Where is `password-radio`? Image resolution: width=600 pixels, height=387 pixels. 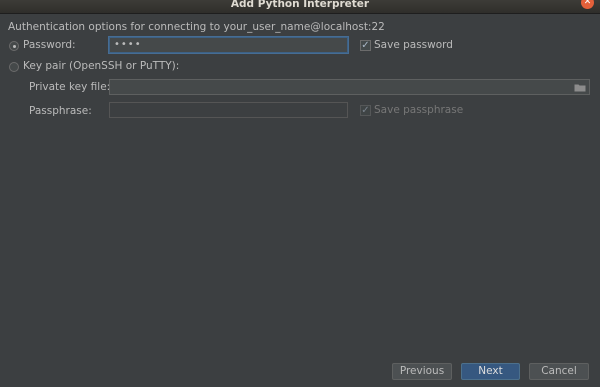
password-radio is located at coordinates (14, 46).